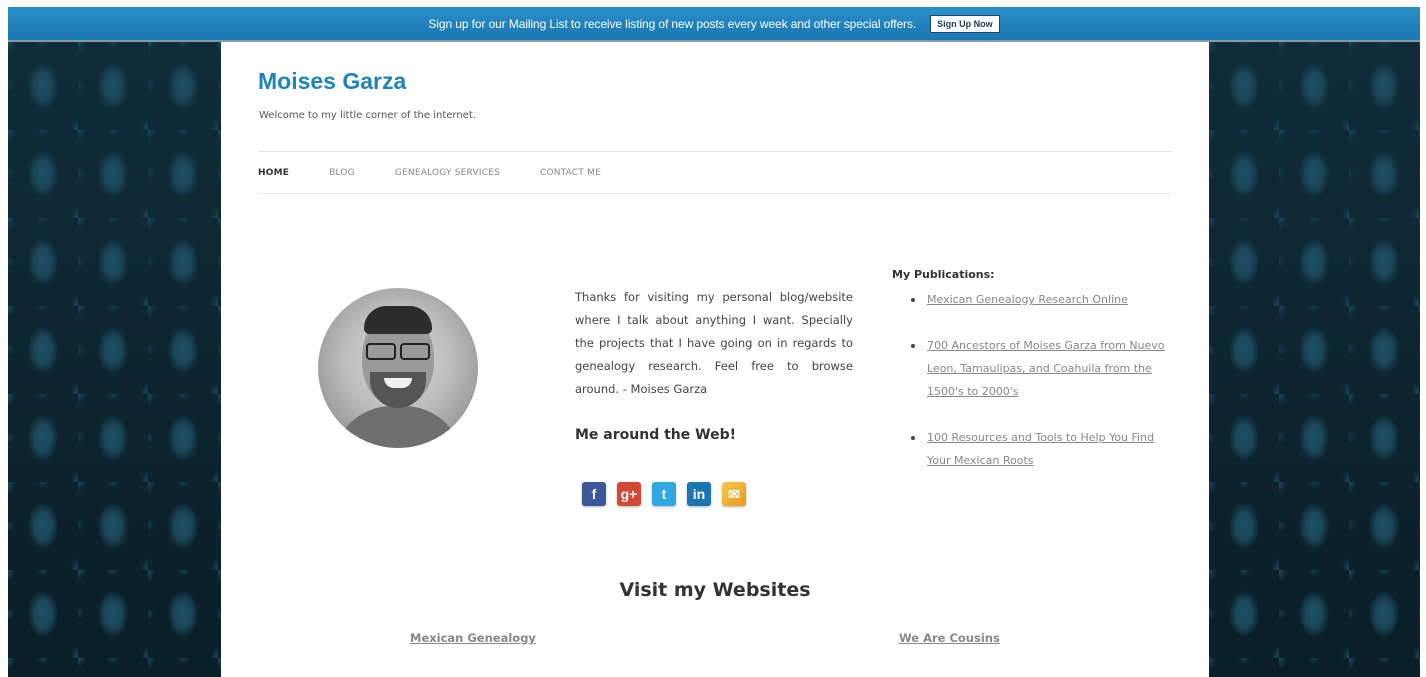 The image size is (1426, 677). I want to click on damask-background-left, so click(114, 359).